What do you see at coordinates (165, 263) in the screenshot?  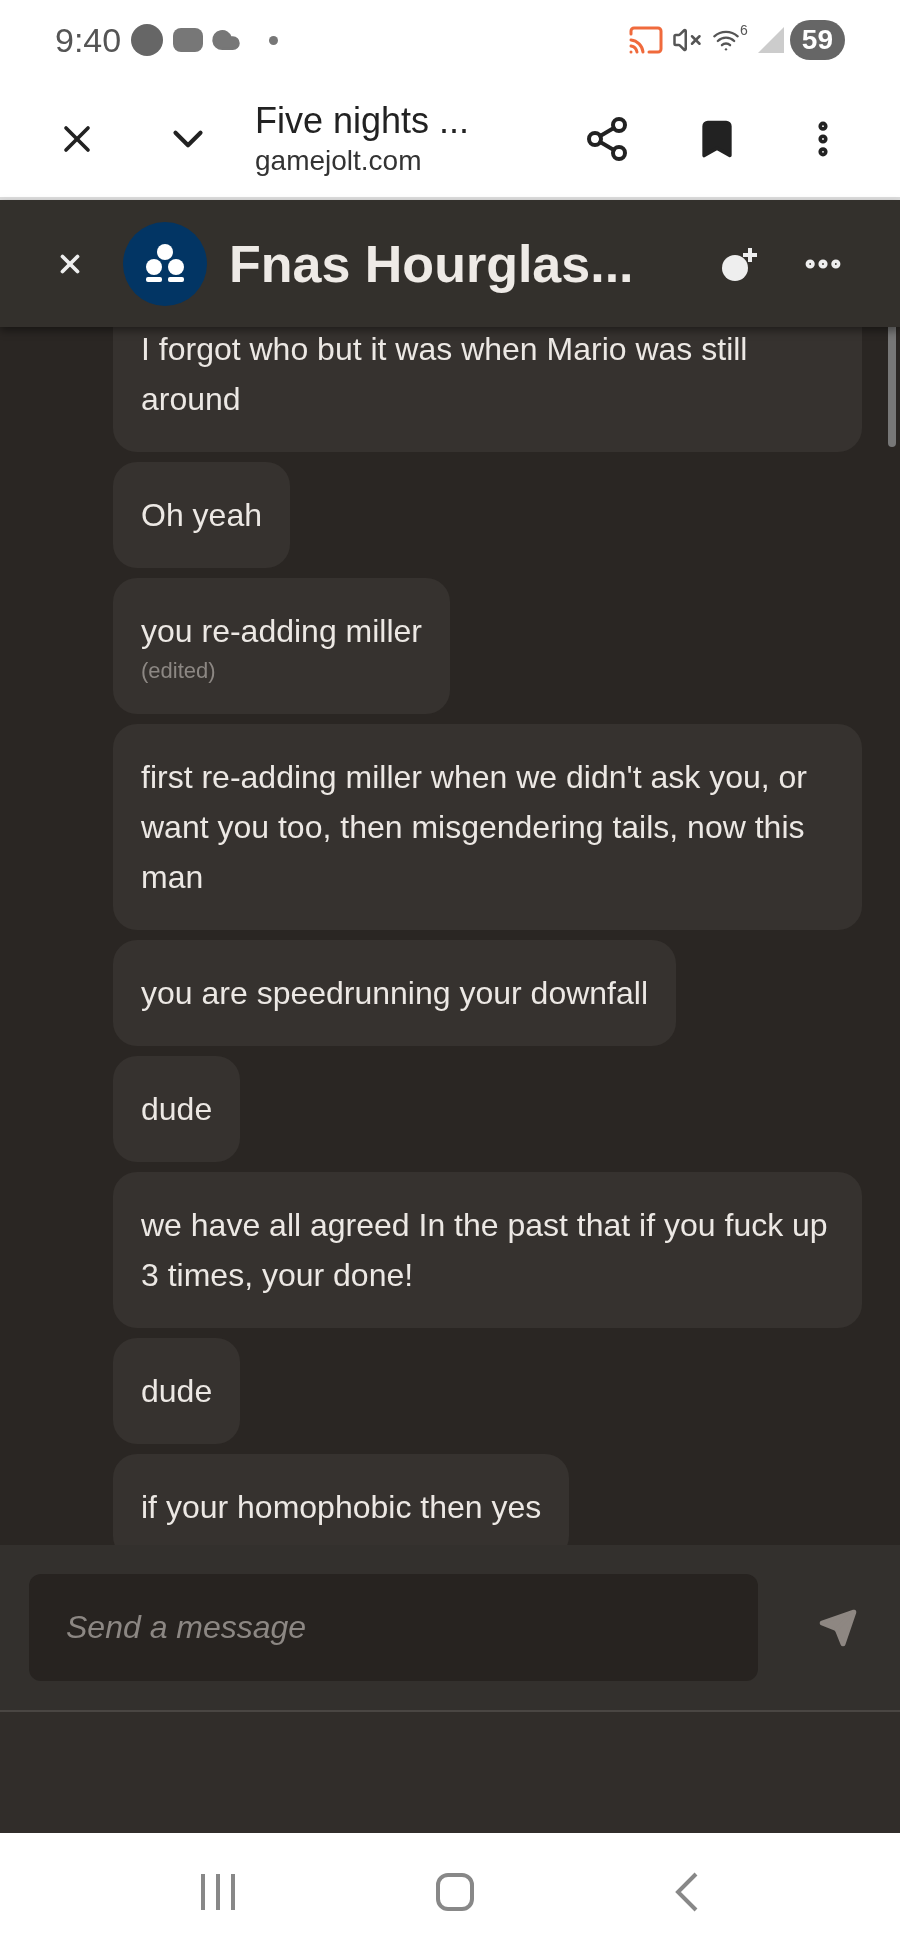 I see `group-avatar-icon` at bounding box center [165, 263].